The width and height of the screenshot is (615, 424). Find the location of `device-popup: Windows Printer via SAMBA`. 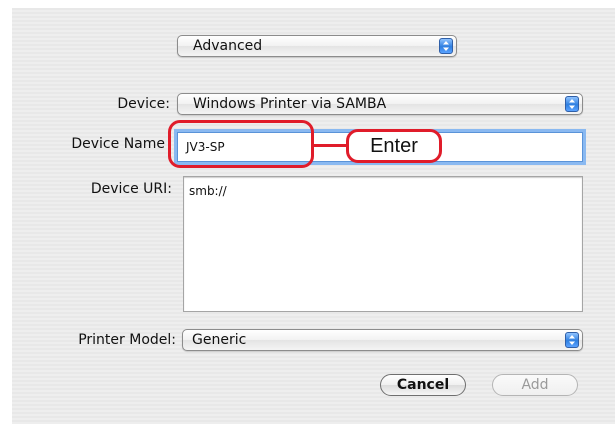

device-popup: Windows Printer via SAMBA is located at coordinates (380, 104).